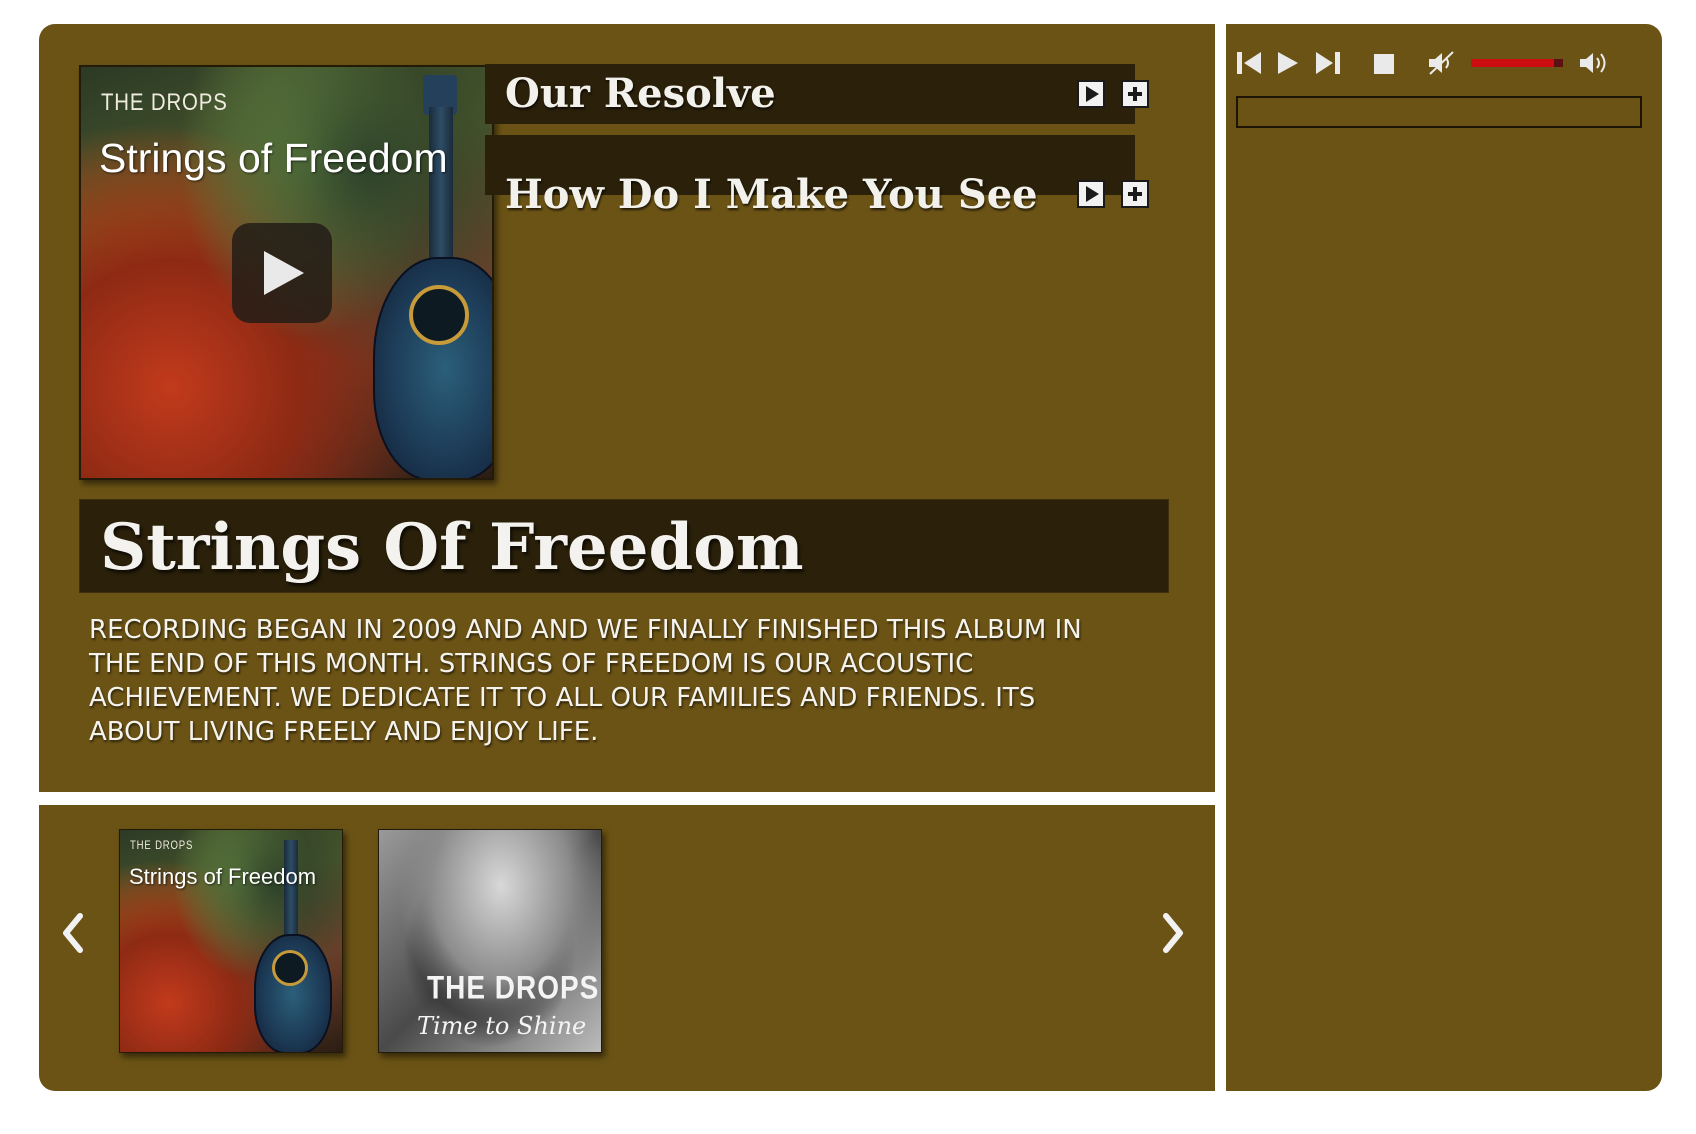  I want to click on stop-button, so click(1384, 65).